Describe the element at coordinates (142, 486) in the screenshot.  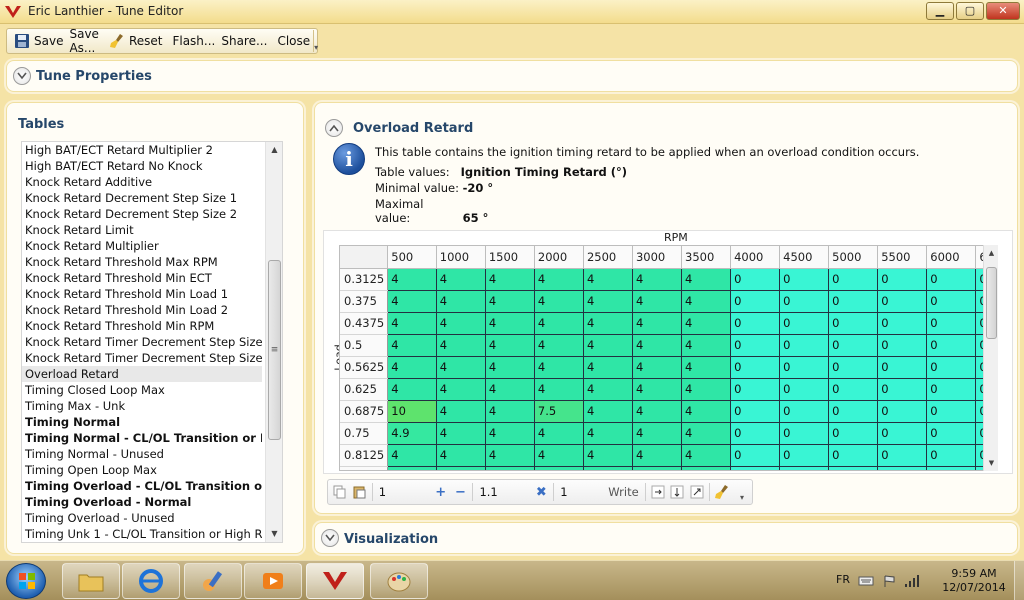
I see `table-list-item: Timing Overload - CL/OL Transition or Hi` at that location.